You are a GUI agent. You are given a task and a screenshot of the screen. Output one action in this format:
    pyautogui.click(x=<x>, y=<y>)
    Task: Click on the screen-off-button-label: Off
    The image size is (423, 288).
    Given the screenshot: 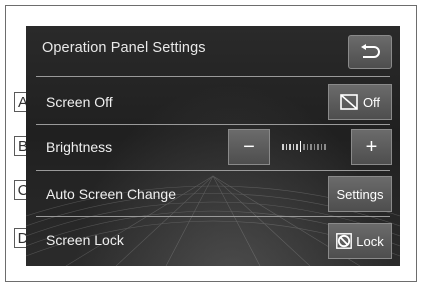 What is the action you would take?
    pyautogui.click(x=371, y=102)
    